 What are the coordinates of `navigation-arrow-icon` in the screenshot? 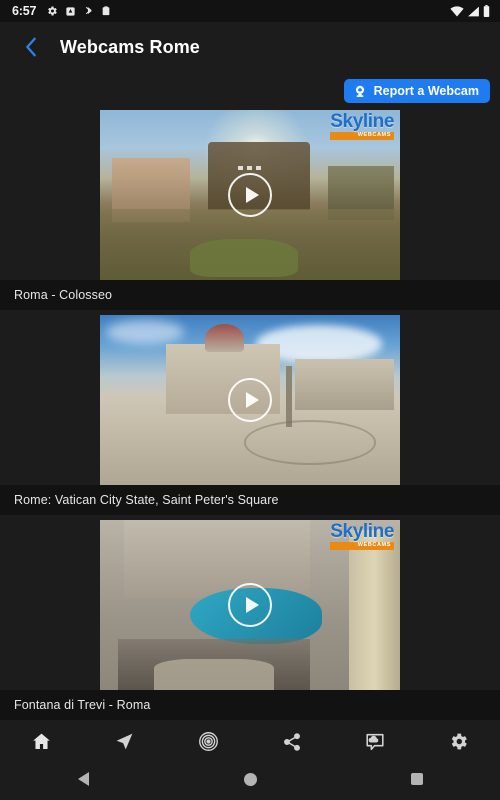 It's located at (125, 741).